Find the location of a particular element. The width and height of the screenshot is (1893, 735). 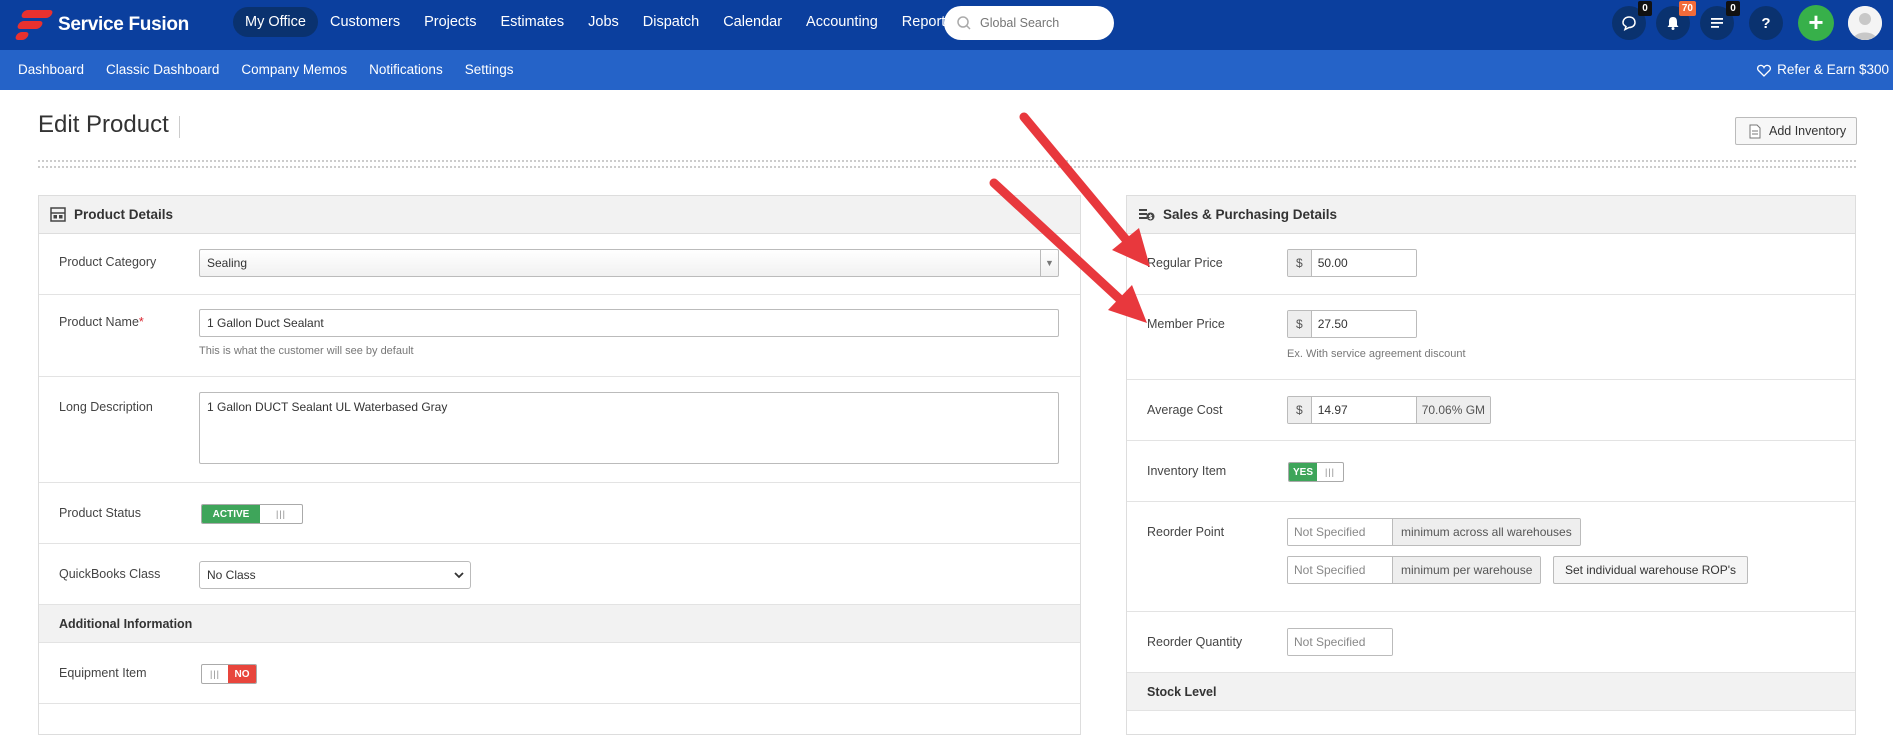

member-price-value: 27.50 is located at coordinates (1363, 324).